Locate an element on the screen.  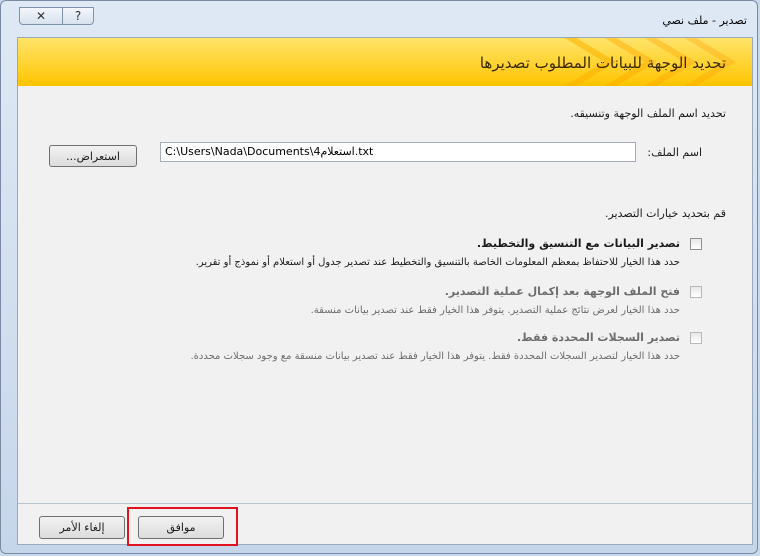
close-button: ✕ is located at coordinates (41, 16).